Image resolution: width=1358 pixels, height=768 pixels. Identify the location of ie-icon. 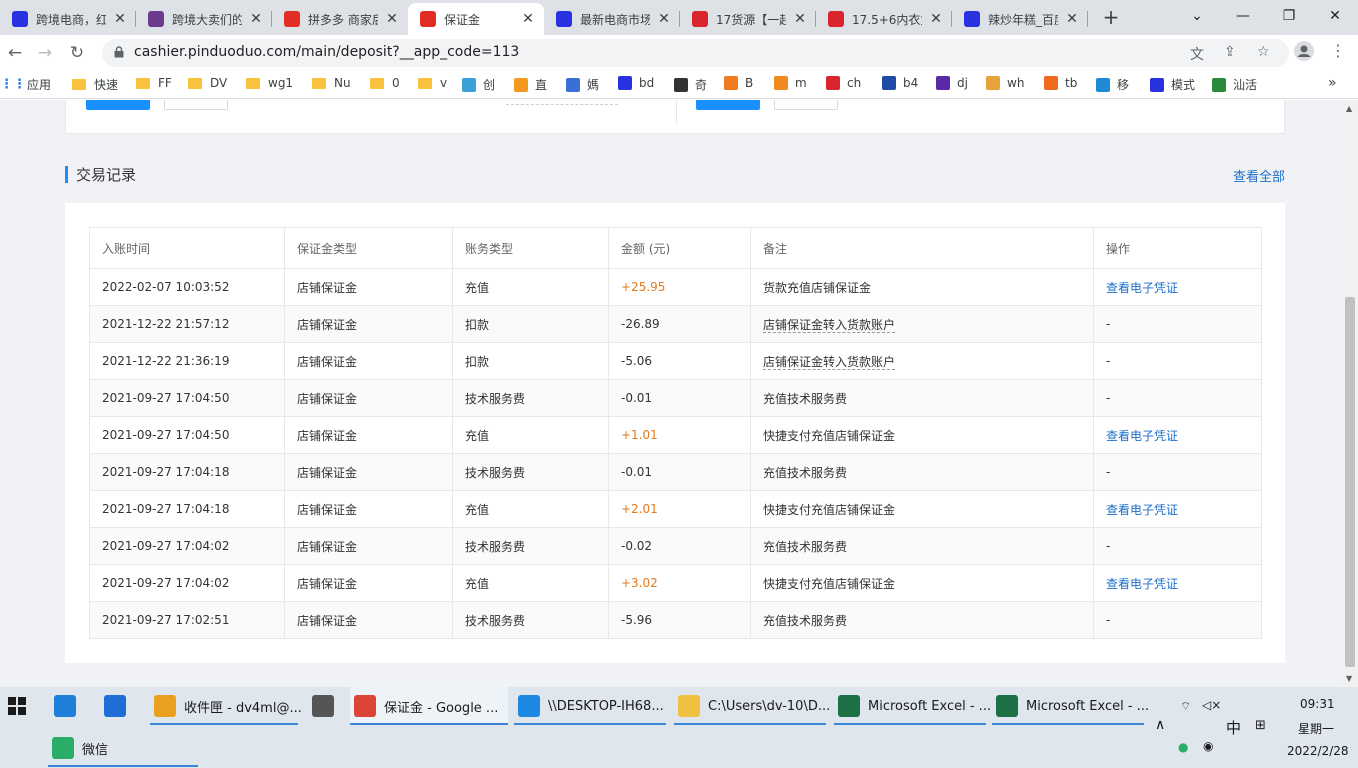
(65, 706).